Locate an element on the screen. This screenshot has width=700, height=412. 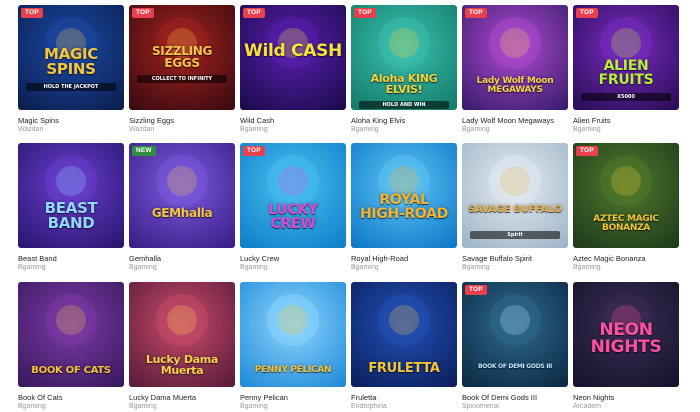
game-logo-text: BOOK OF CATS is located at coordinates (71, 370).